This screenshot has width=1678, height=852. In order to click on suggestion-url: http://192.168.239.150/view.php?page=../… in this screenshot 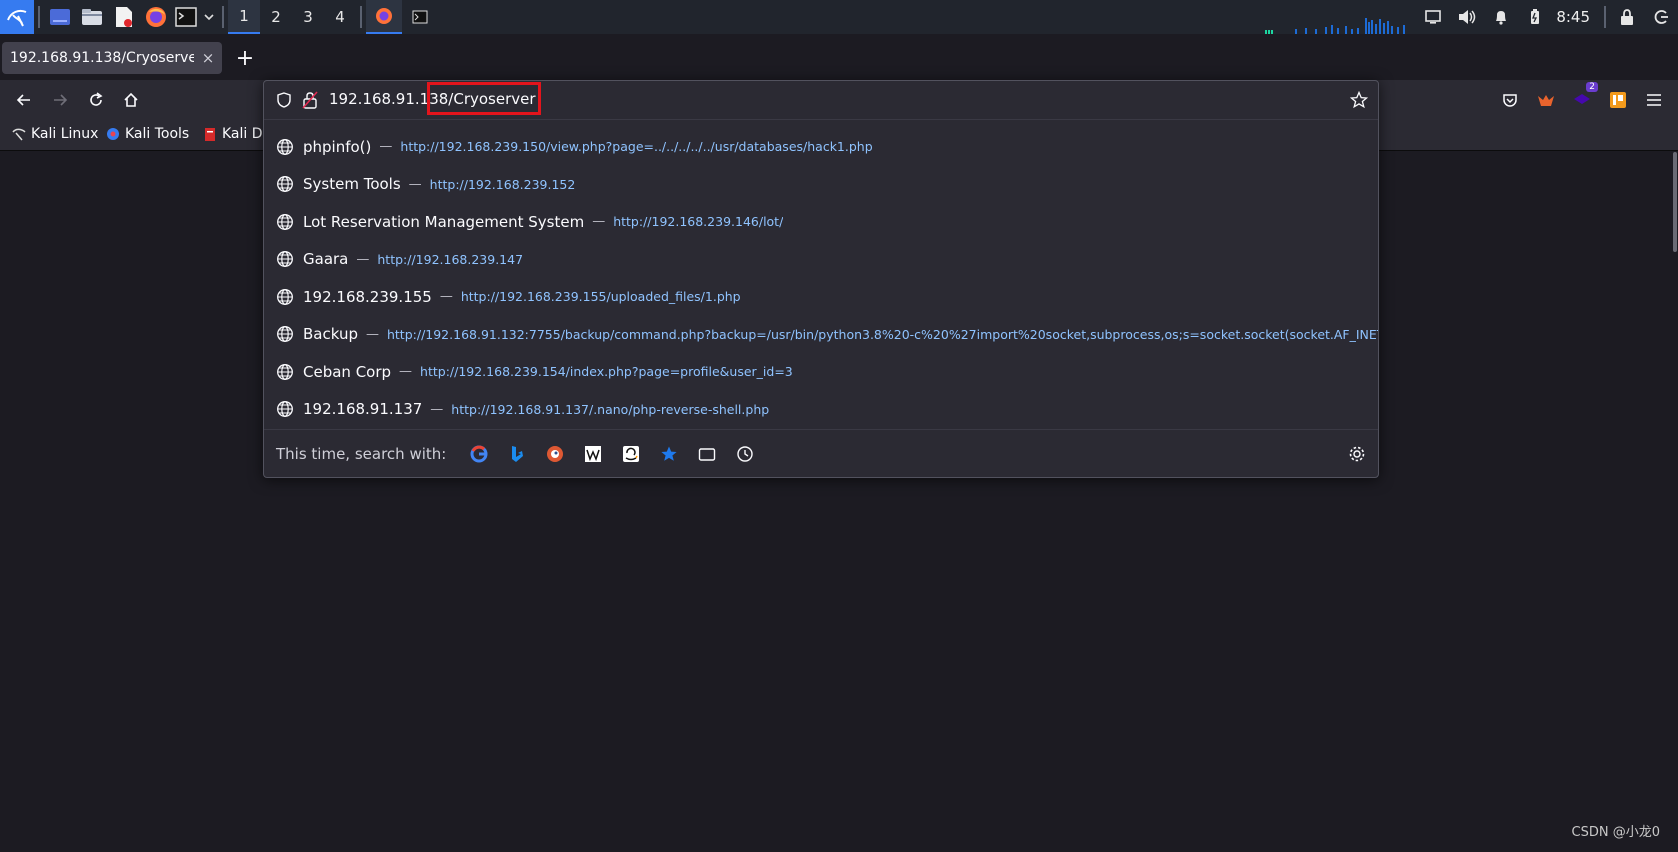, I will do `click(636, 146)`.